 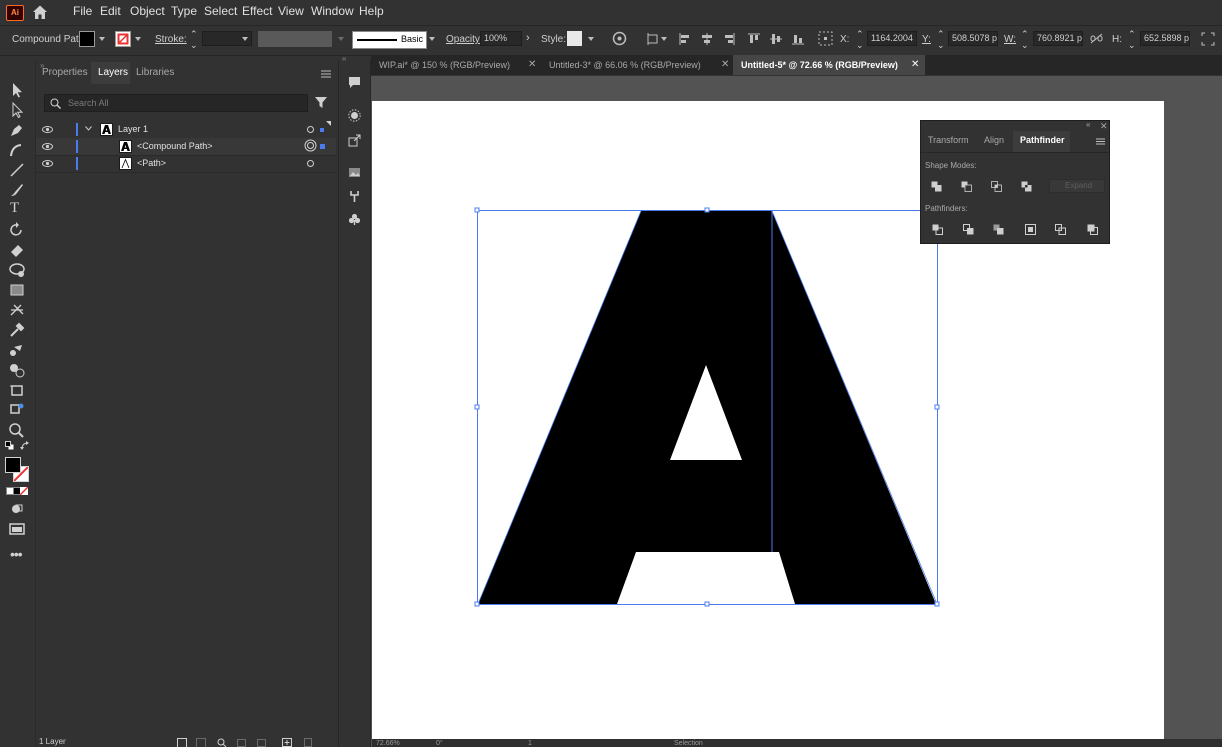 What do you see at coordinates (477, 604) in the screenshot?
I see `handle-bottom-left` at bounding box center [477, 604].